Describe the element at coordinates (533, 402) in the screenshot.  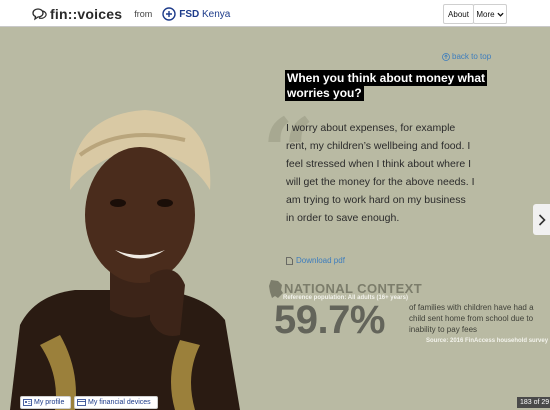
I see `page-counter: 183 of 29` at that location.